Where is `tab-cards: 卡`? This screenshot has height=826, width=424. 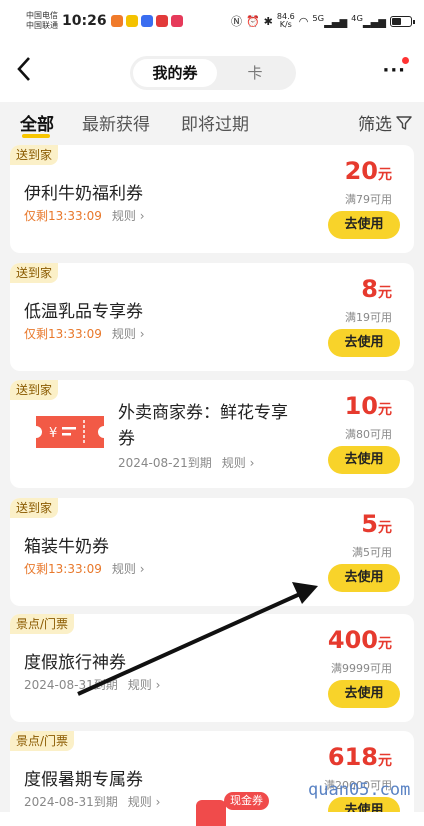
tab-cards: 卡 is located at coordinates (255, 73).